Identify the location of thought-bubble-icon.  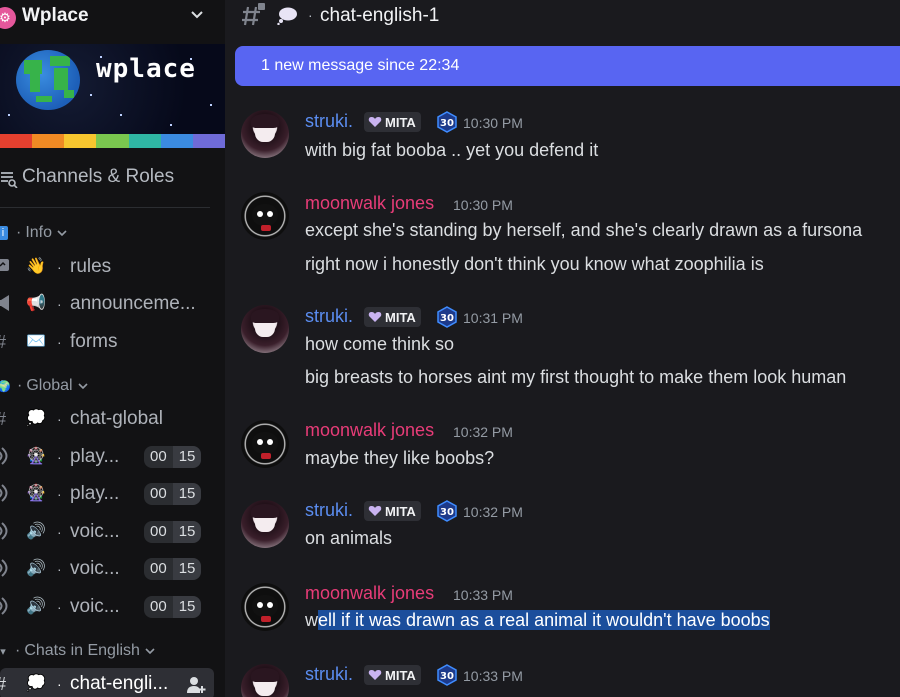
(287, 16).